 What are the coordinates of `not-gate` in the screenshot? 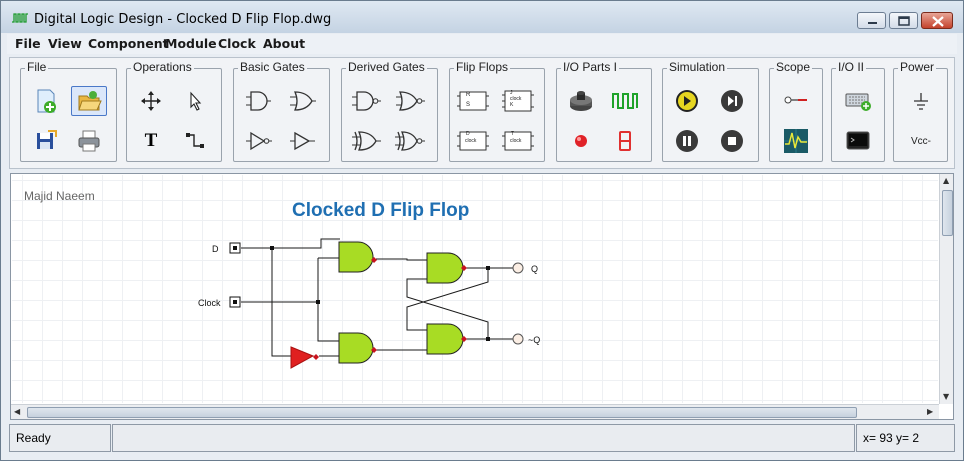 It's located at (302, 357).